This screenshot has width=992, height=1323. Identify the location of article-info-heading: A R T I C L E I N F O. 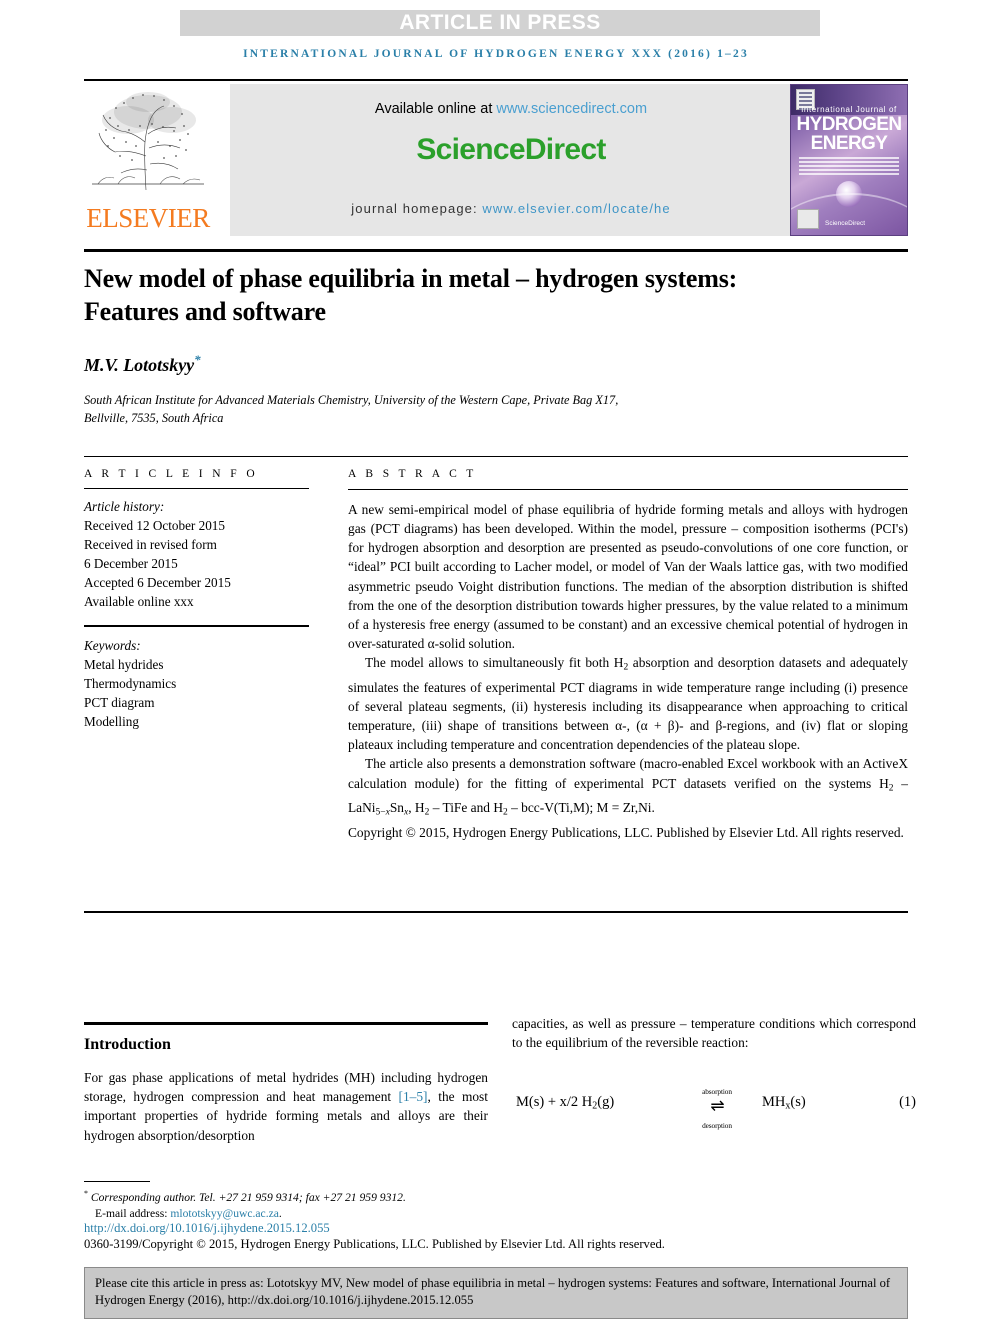
(171, 474).